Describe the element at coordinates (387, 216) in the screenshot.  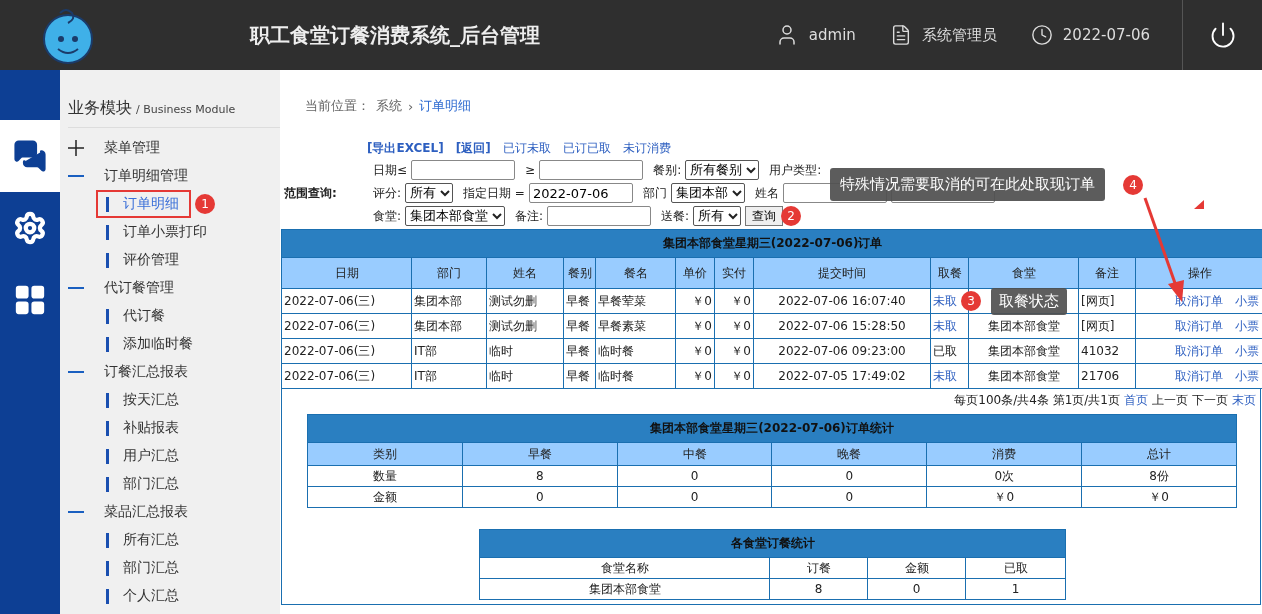
I see `filter-label: 食堂:` at that location.